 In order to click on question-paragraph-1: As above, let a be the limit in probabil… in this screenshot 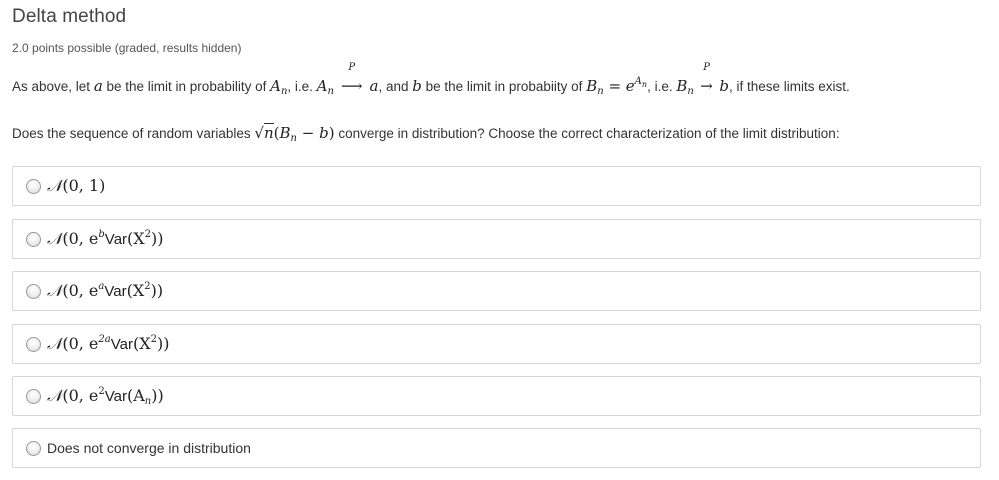, I will do `click(431, 79)`.